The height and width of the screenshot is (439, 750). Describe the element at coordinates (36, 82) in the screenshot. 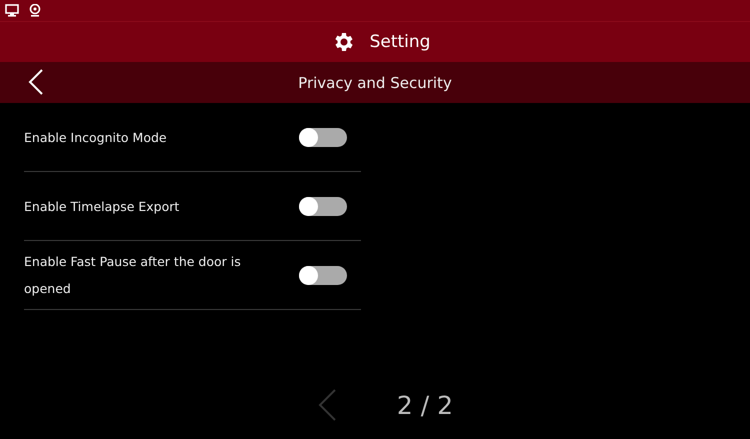

I see `back-button` at that location.